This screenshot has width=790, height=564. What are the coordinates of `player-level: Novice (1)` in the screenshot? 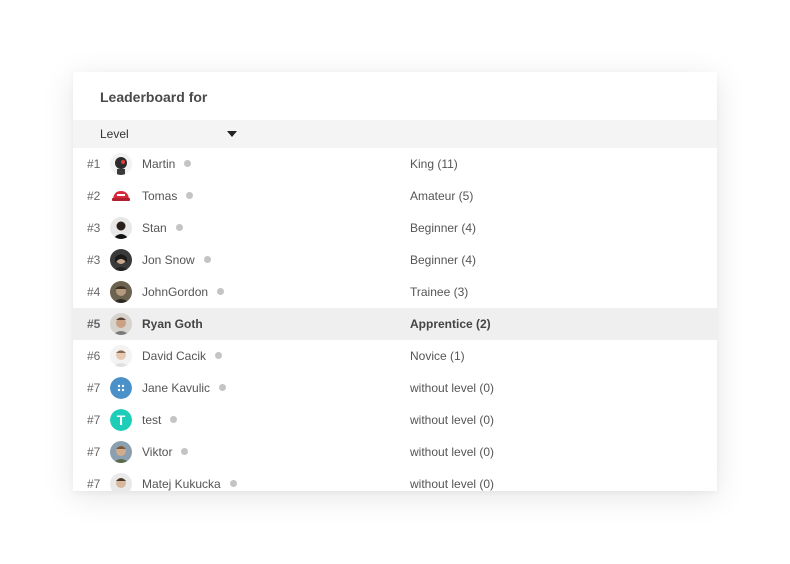 It's located at (437, 356).